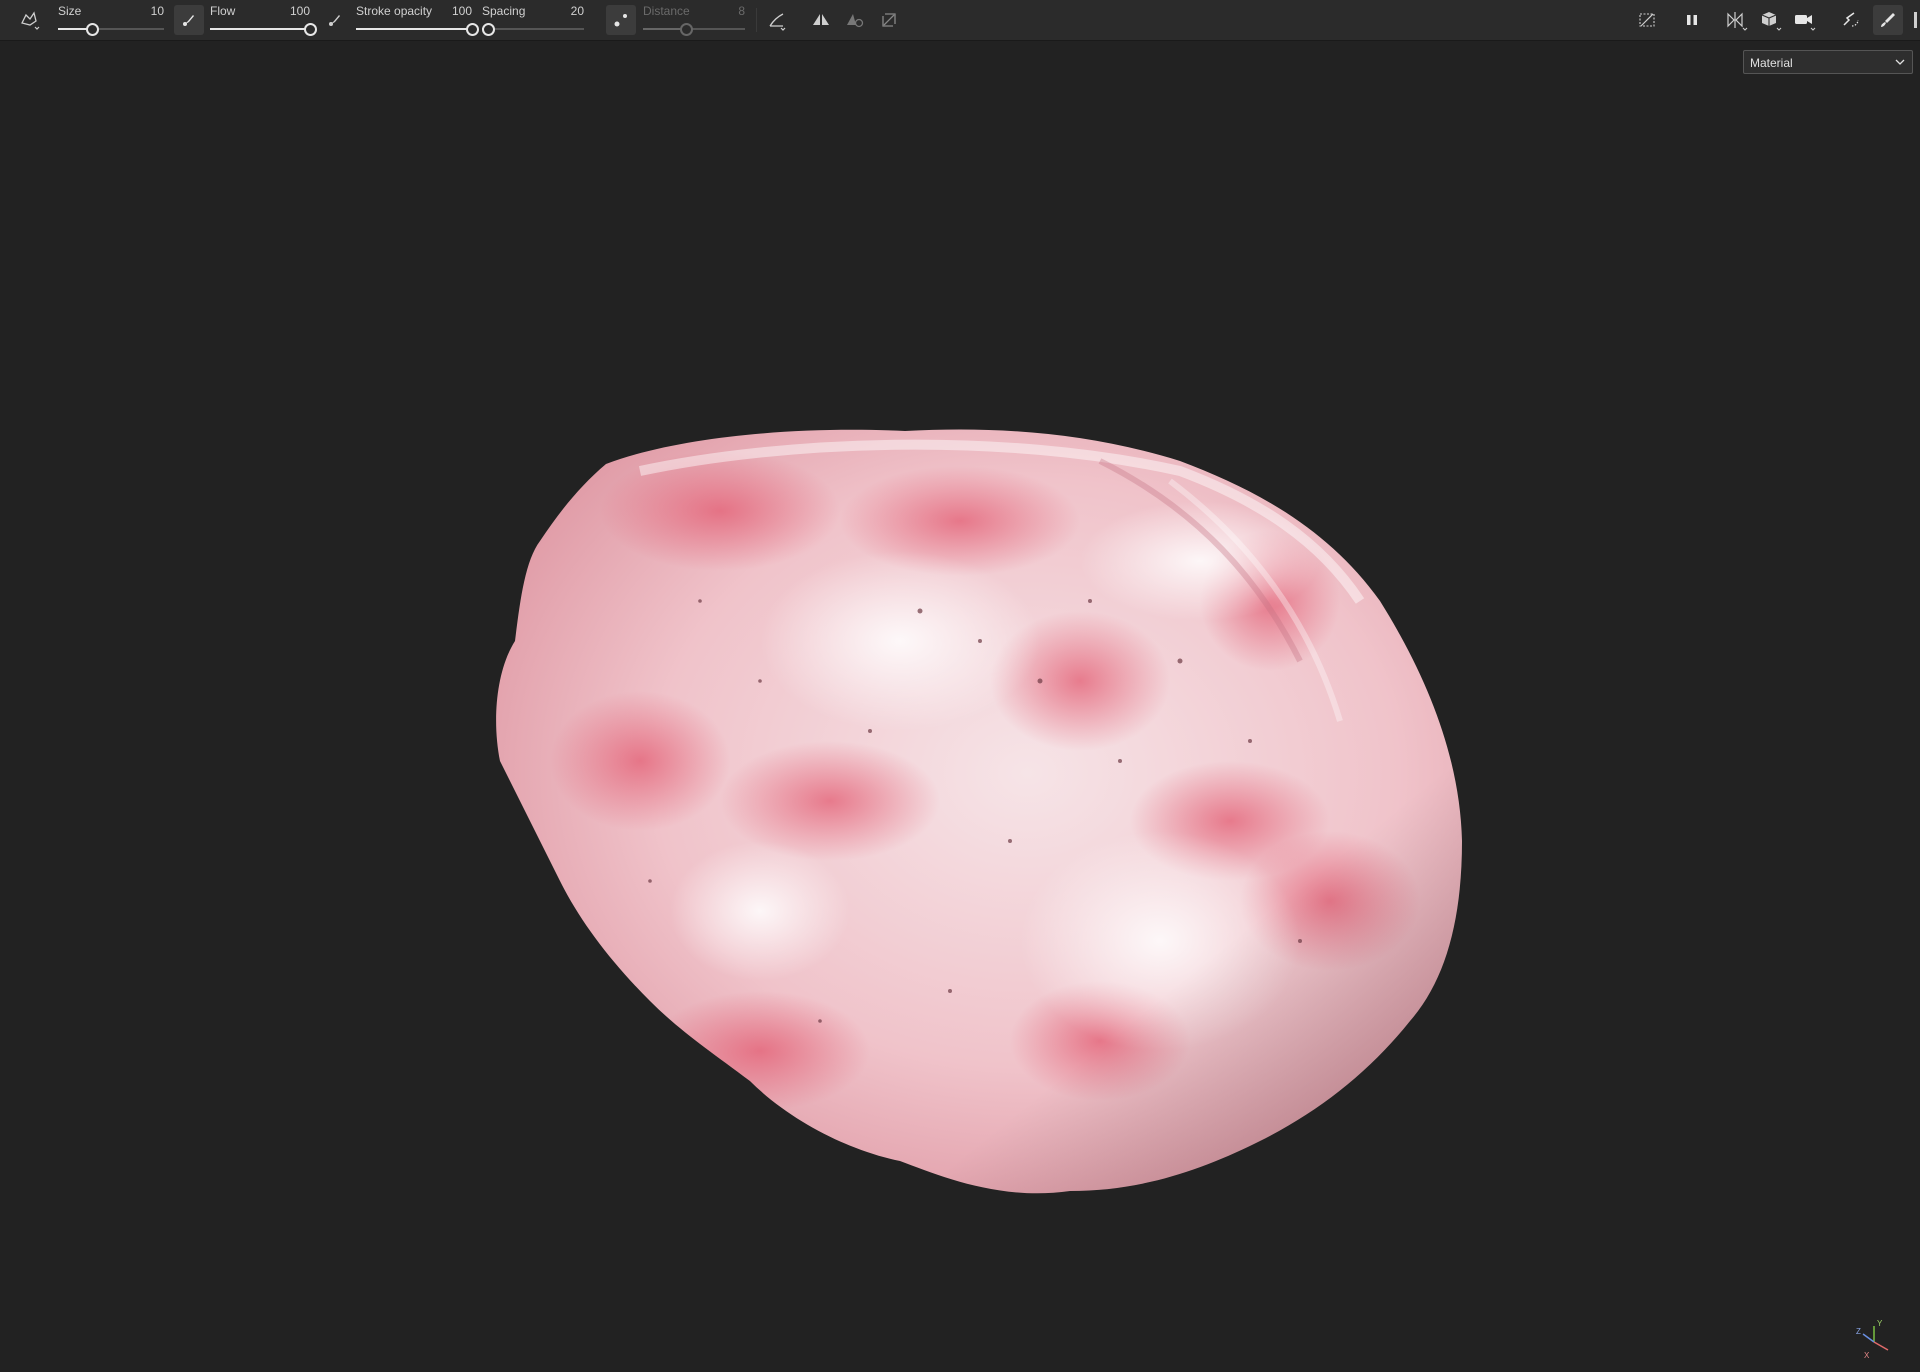 The height and width of the screenshot is (1372, 1920). I want to click on spacing-slider, so click(533, 29).